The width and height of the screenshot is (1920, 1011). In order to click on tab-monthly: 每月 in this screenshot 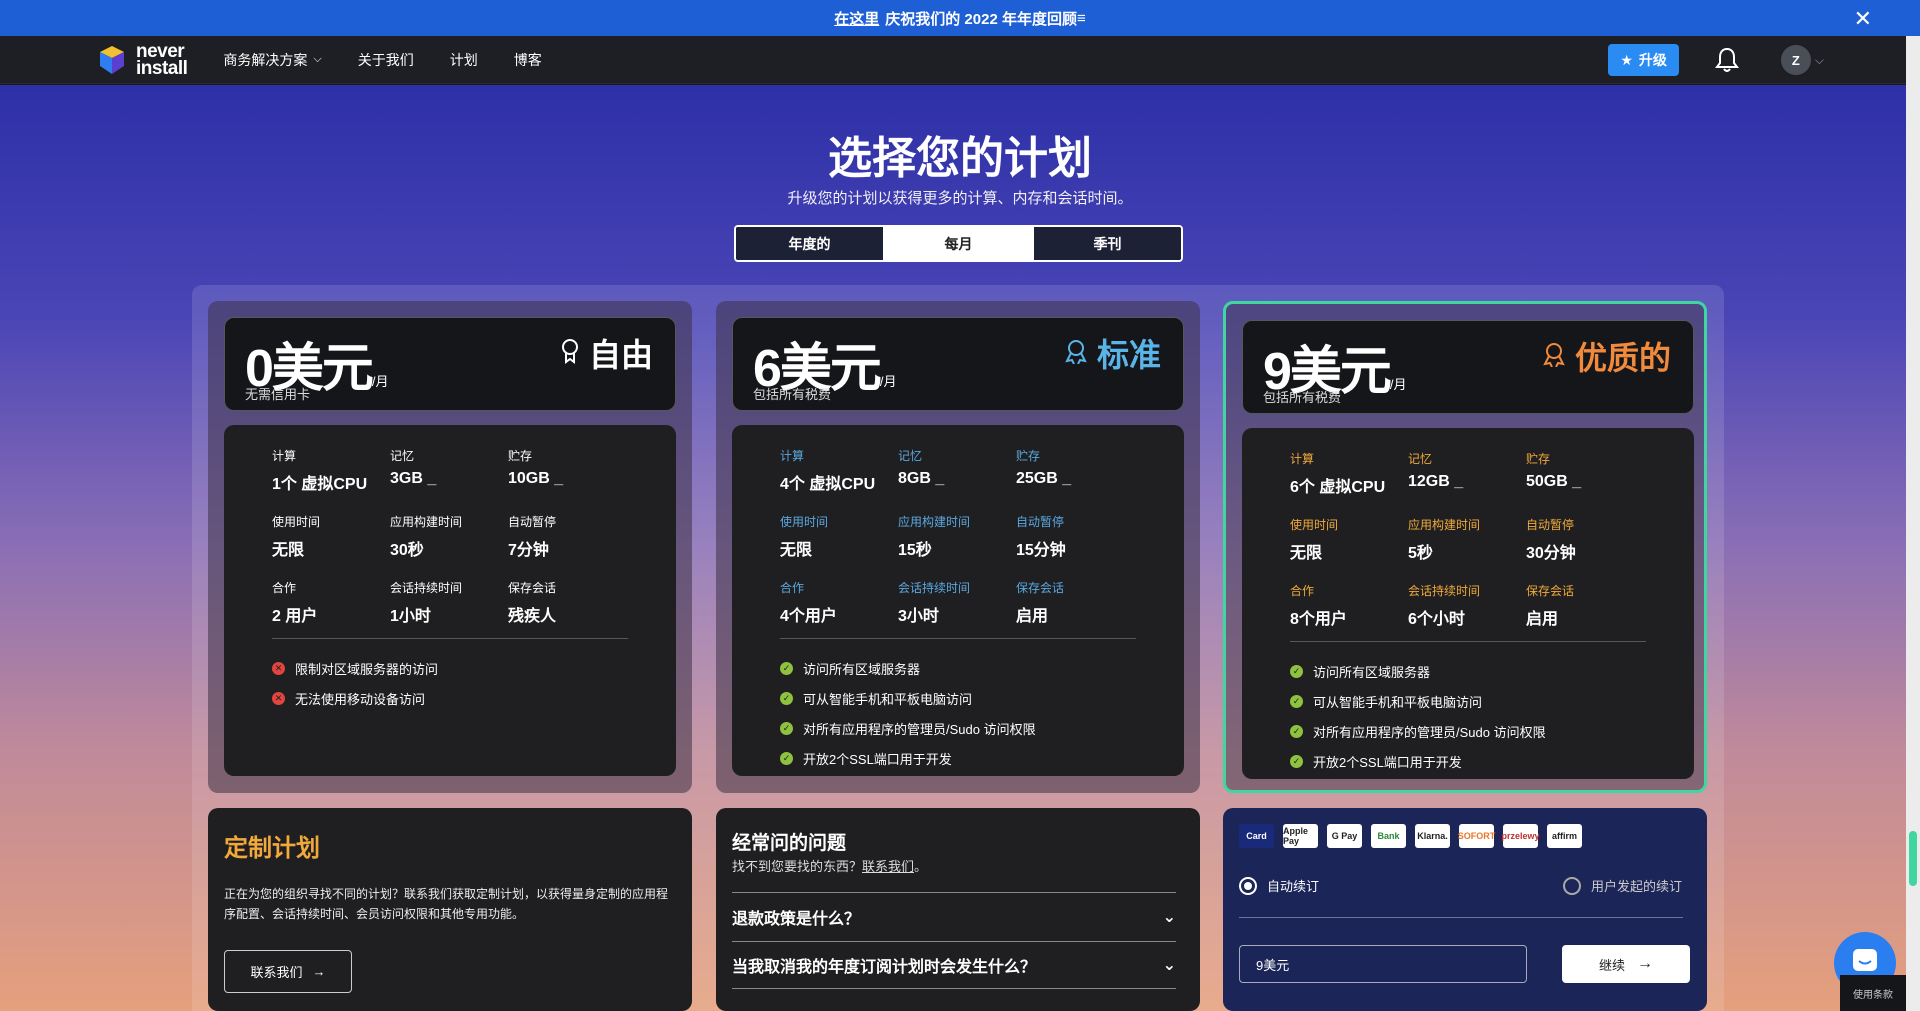, I will do `click(957, 243)`.